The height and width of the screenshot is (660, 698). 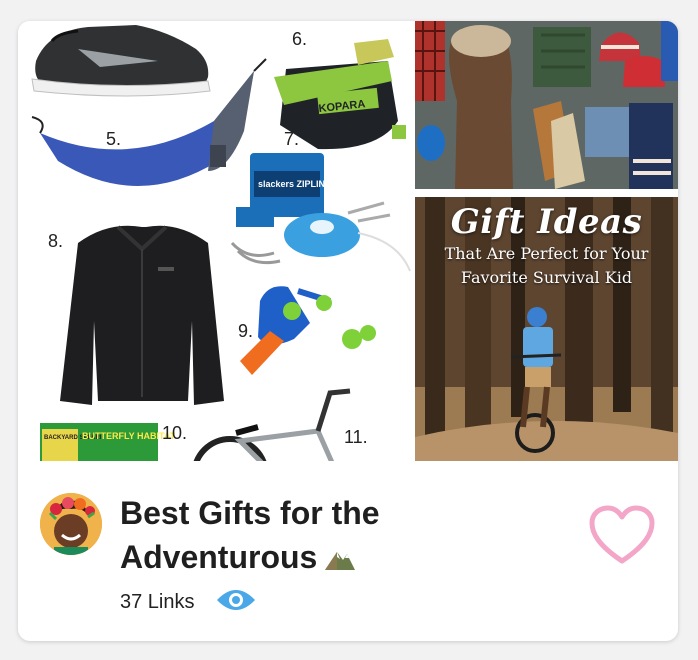 What do you see at coordinates (113, 139) in the screenshot?
I see `item-label-5: 5.` at bounding box center [113, 139].